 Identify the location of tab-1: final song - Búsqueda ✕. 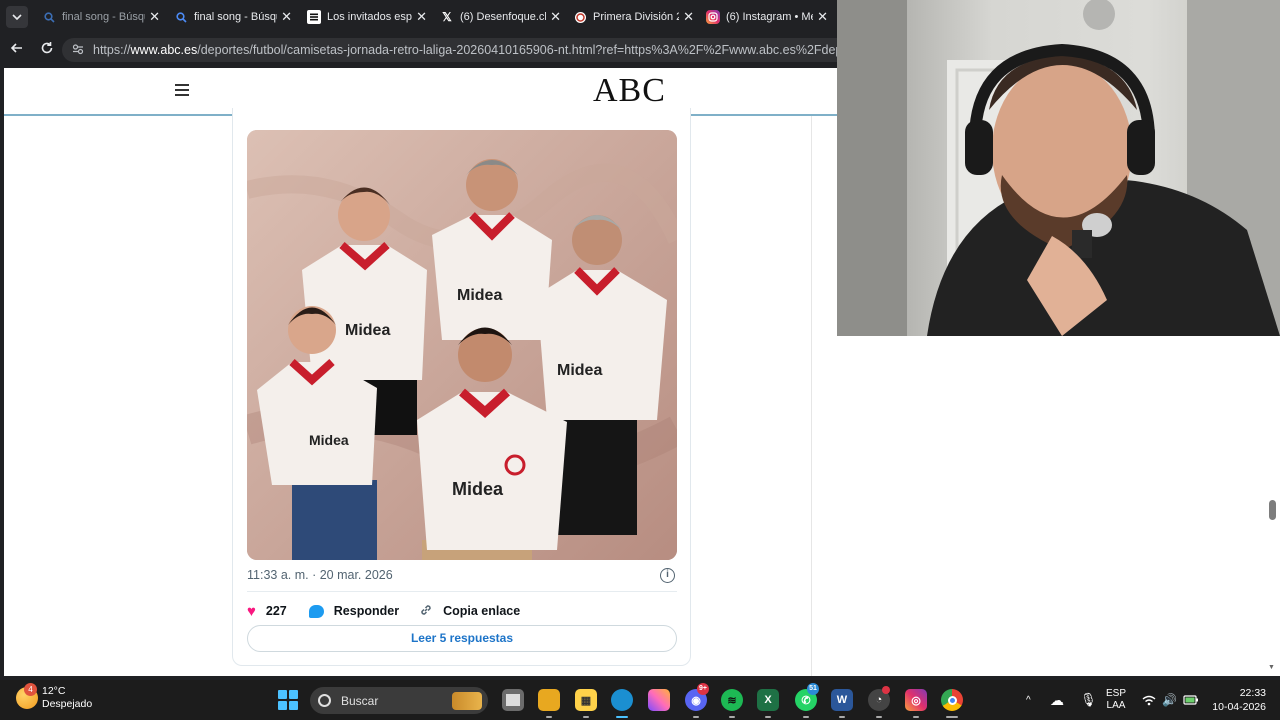
(101, 17).